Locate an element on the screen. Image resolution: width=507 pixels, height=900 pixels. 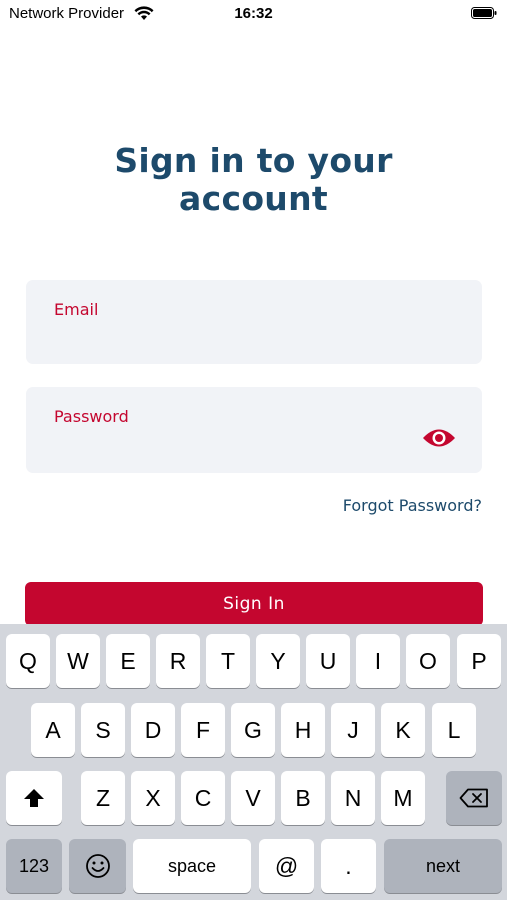
key-c: C is located at coordinates (203, 798).